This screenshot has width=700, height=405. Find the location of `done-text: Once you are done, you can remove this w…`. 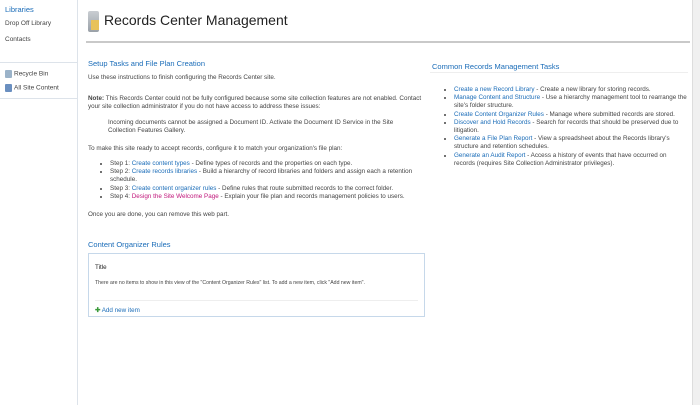

done-text: Once you are done, you can remove this w… is located at coordinates (159, 214).